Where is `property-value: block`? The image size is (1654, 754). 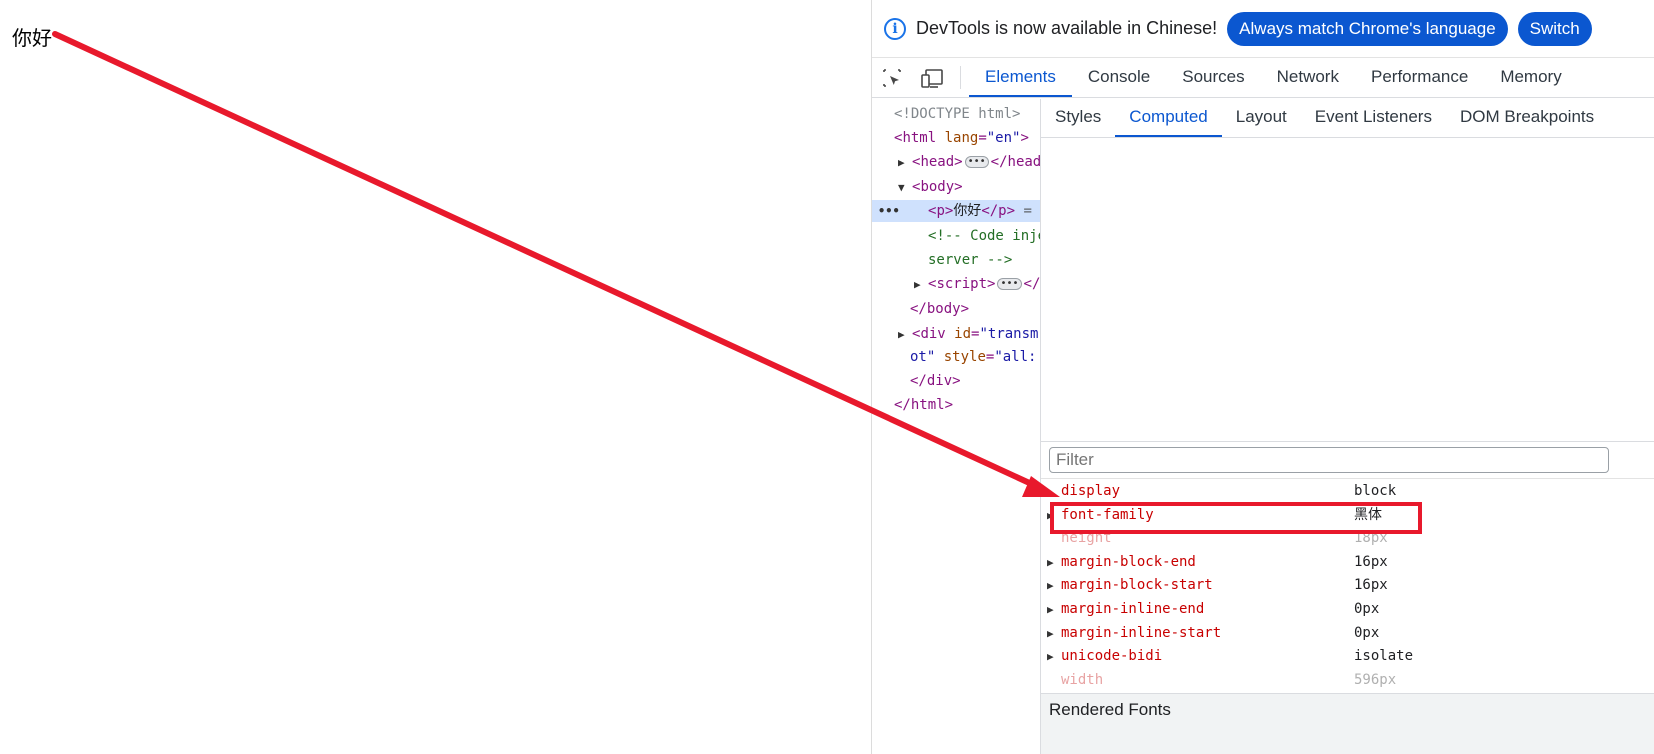 property-value: block is located at coordinates (1375, 491).